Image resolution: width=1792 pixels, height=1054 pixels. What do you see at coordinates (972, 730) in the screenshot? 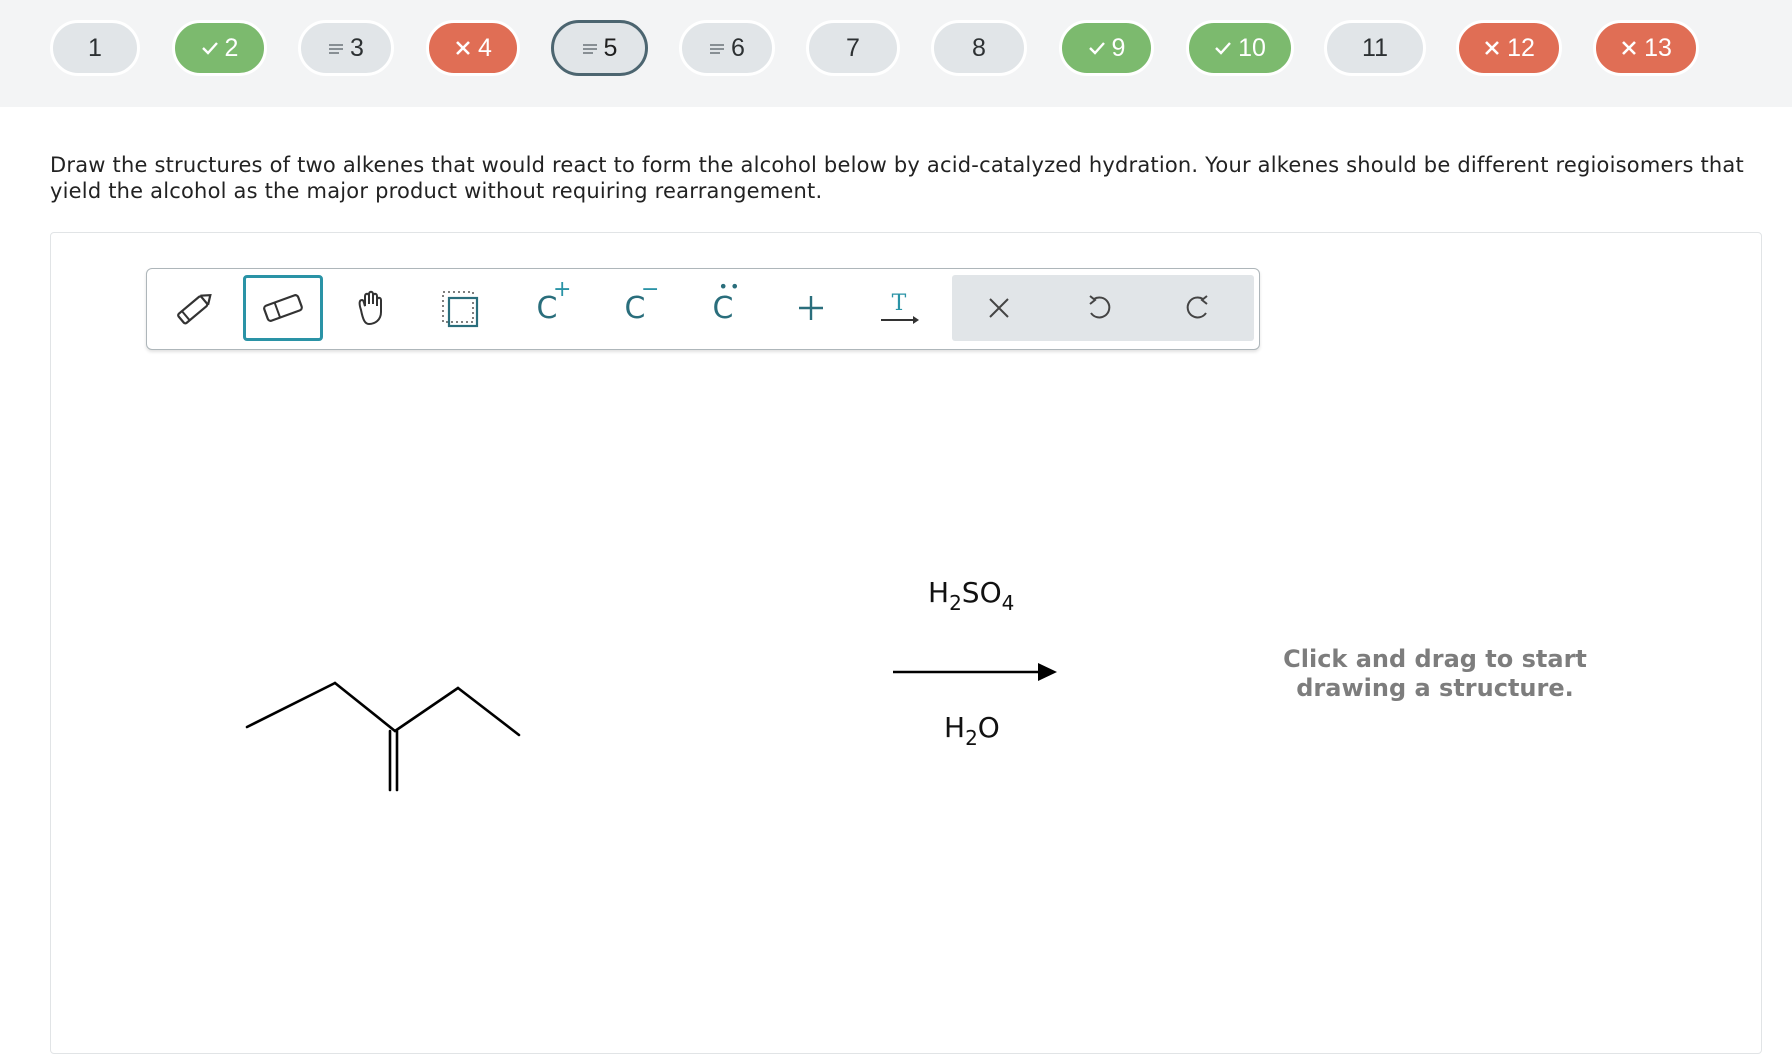
I see `reagent-below-arrow: H2O` at bounding box center [972, 730].